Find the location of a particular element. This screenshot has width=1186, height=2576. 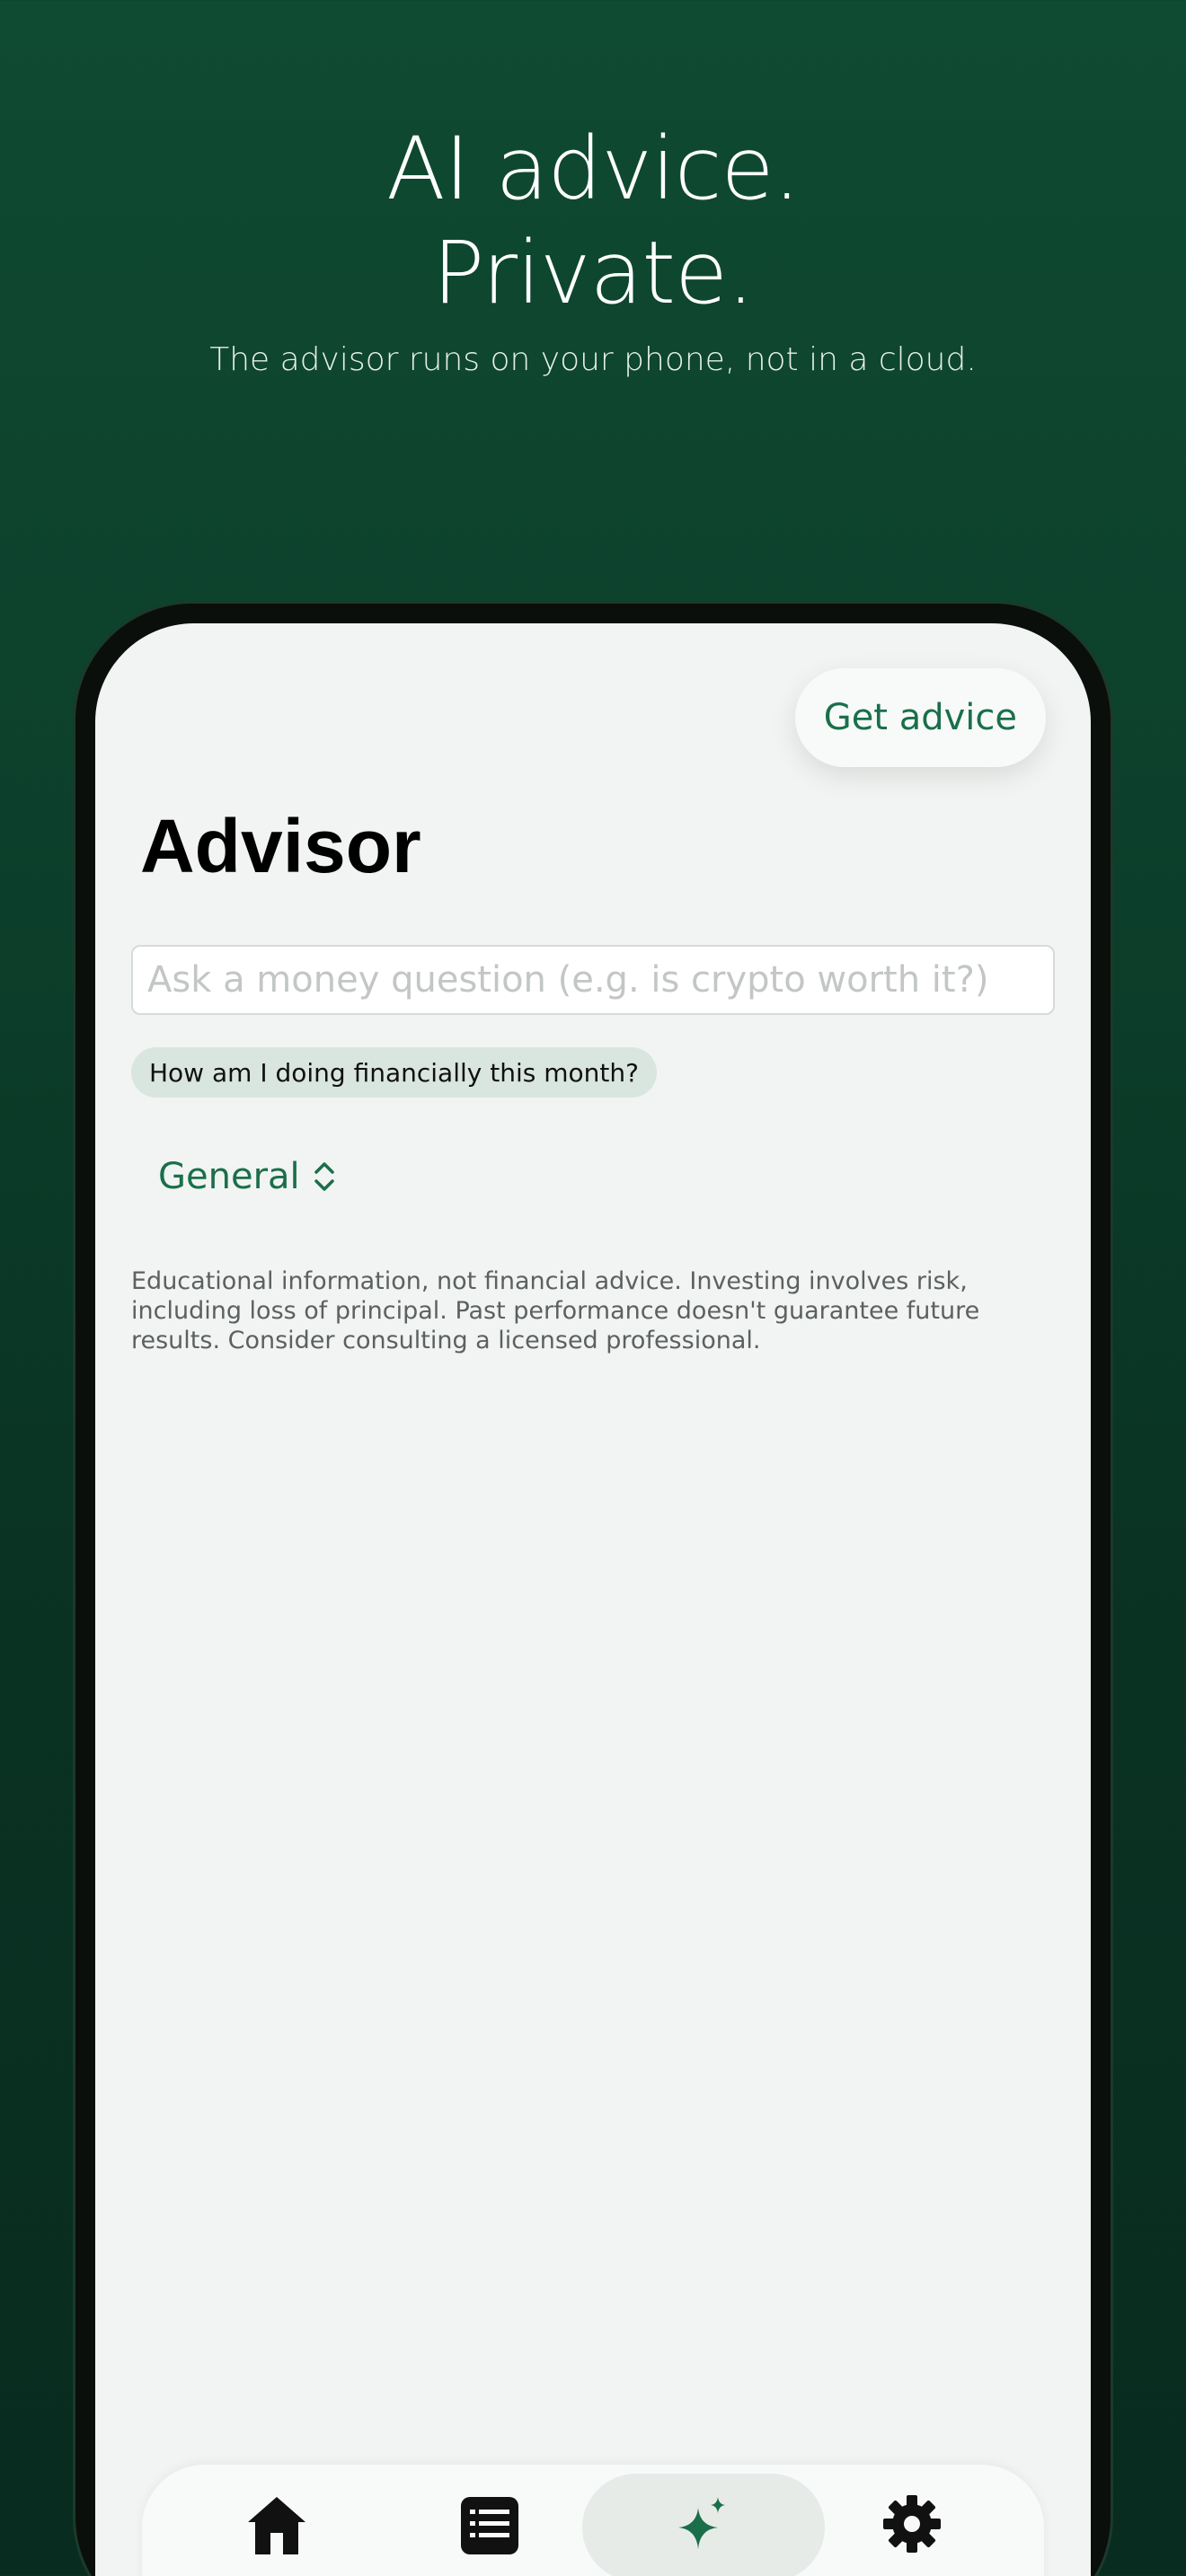

tab-bar is located at coordinates (593, 2520).